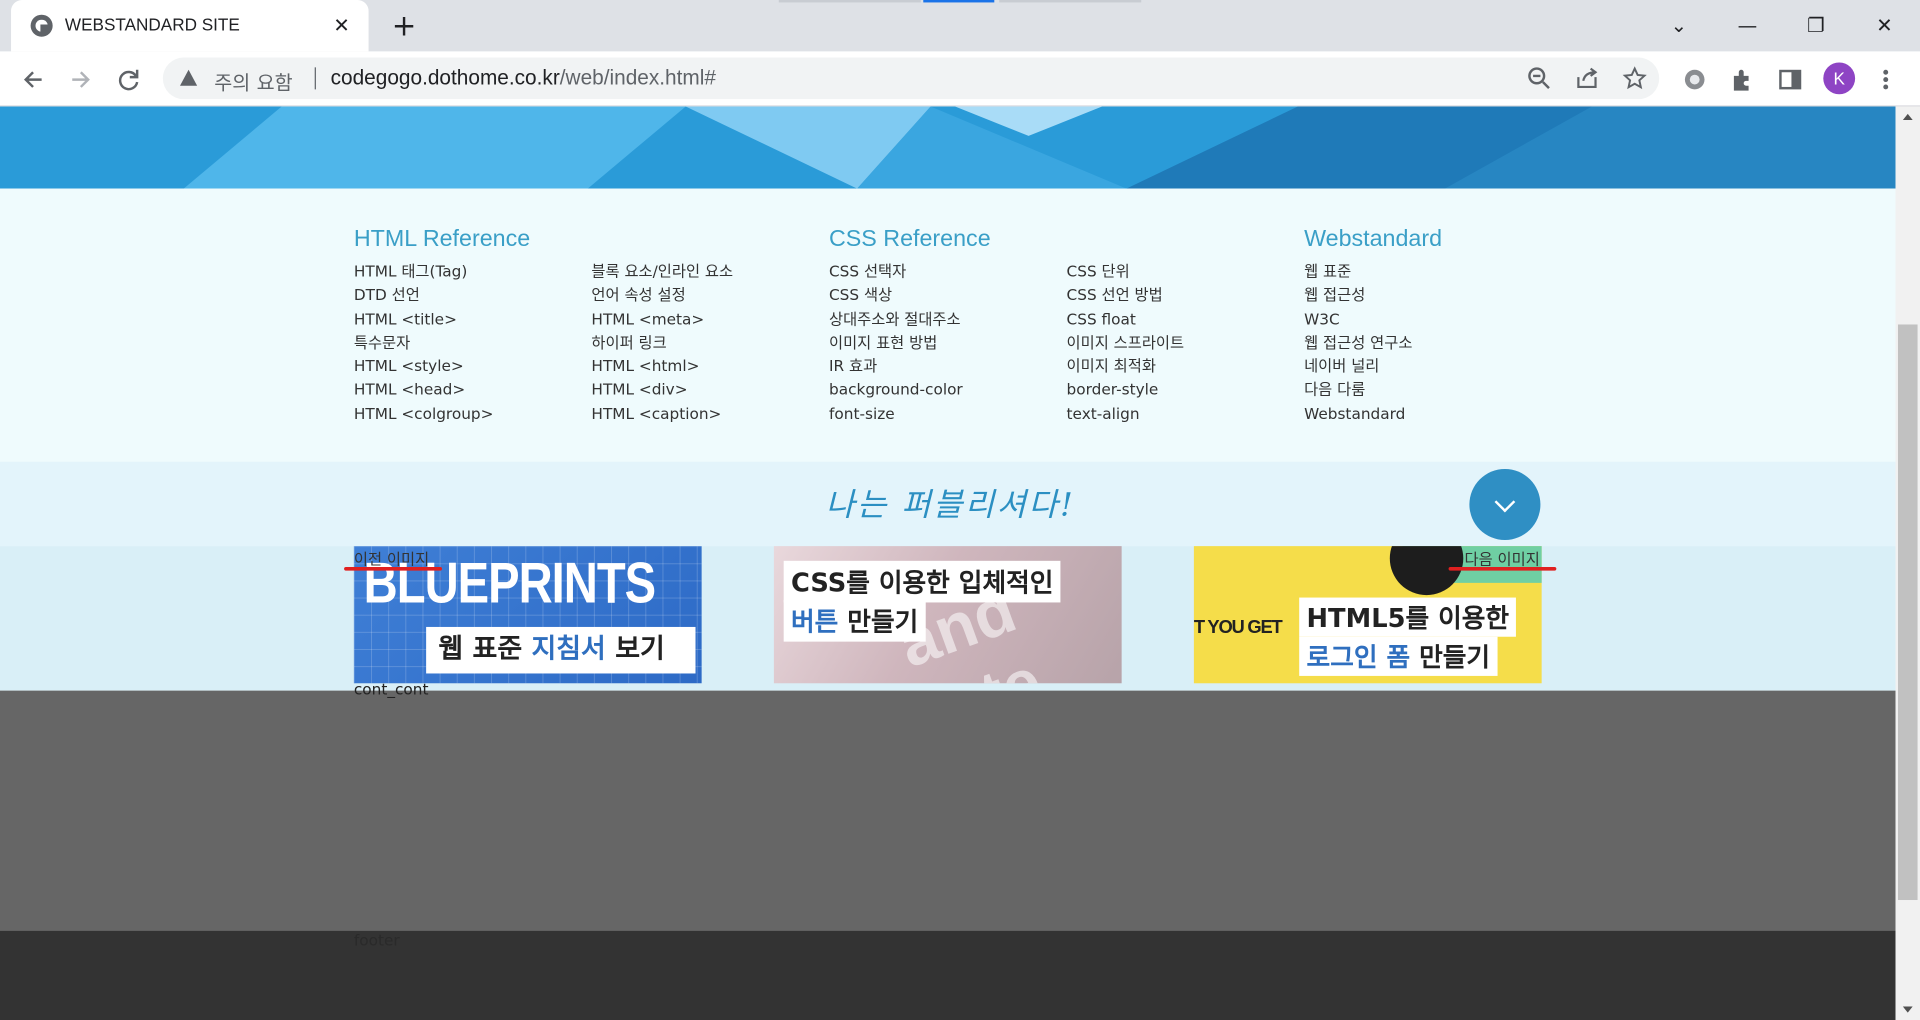 Image resolution: width=1920 pixels, height=1020 pixels. I want to click on url-text: codegogo.dothome.co.kr/web/index.html#, so click(523, 78).